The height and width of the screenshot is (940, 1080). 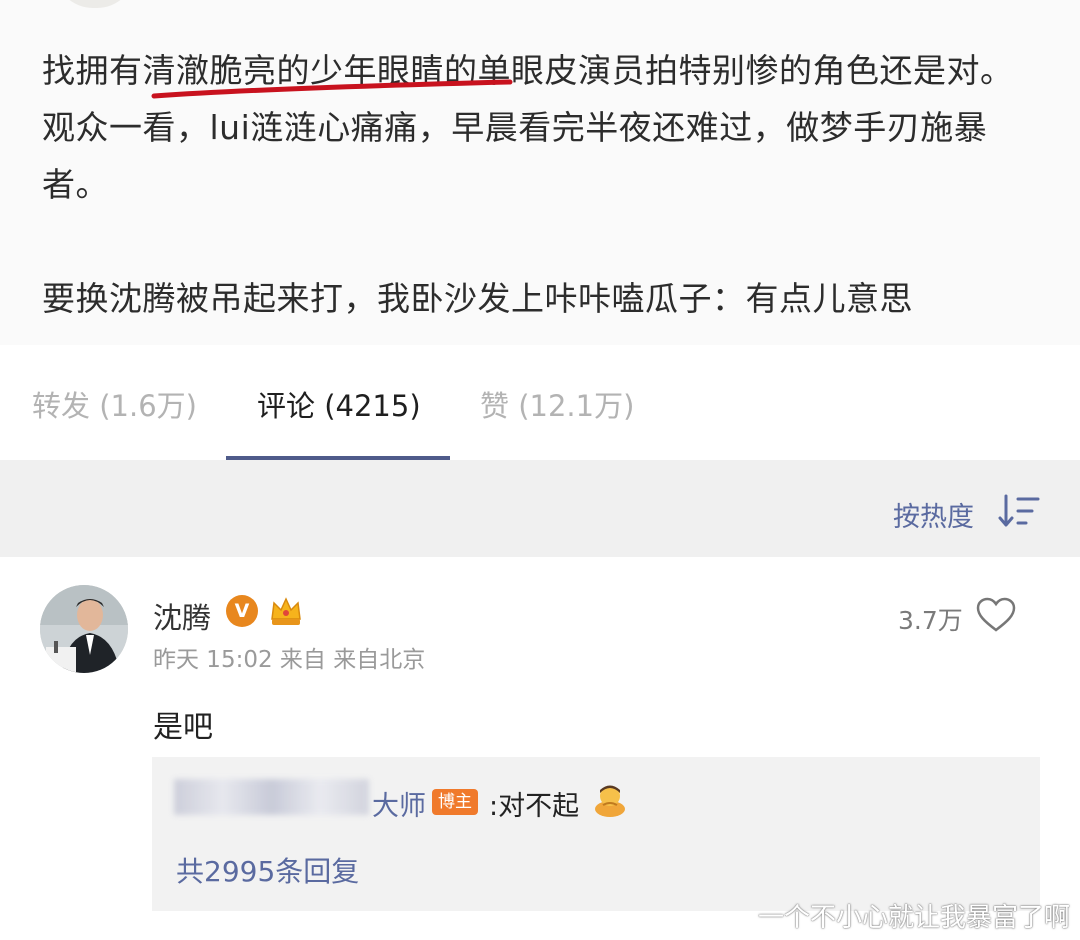 I want to click on comment-text: 是吧, so click(x=183, y=727).